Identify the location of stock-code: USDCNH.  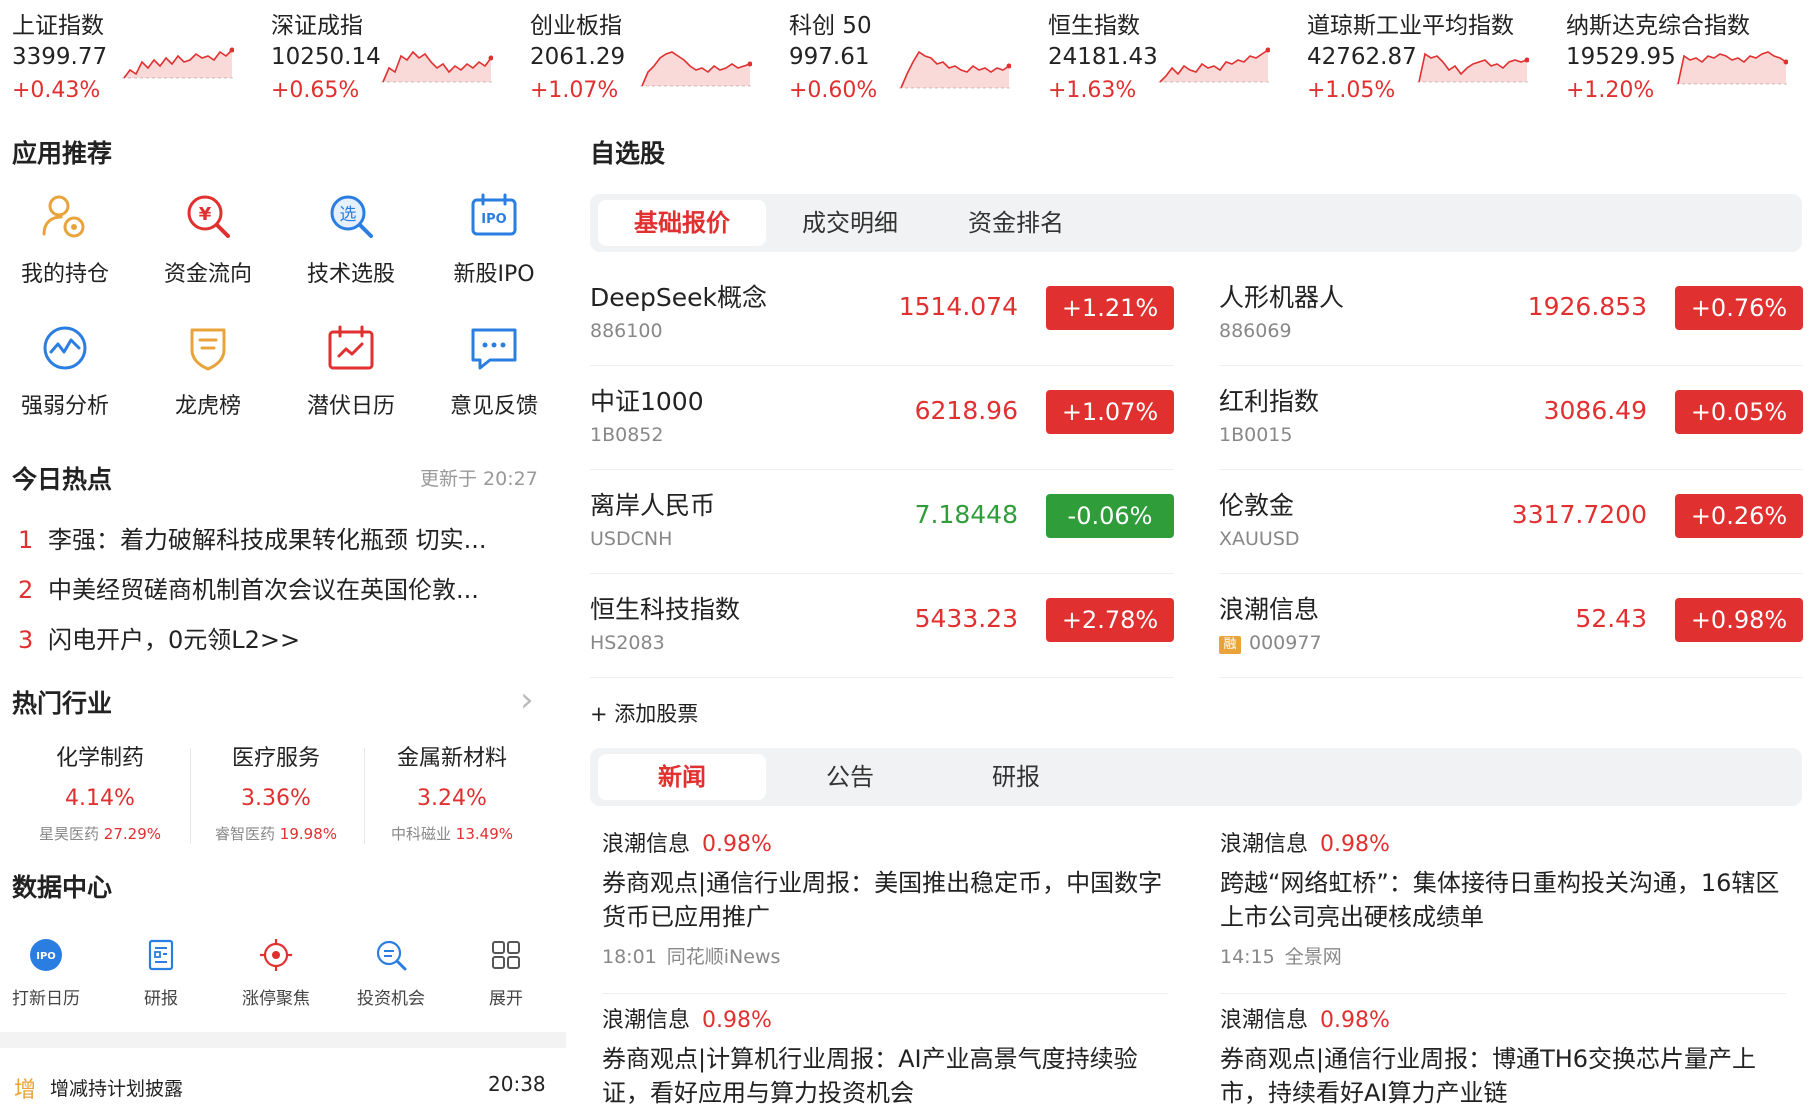
(631, 539).